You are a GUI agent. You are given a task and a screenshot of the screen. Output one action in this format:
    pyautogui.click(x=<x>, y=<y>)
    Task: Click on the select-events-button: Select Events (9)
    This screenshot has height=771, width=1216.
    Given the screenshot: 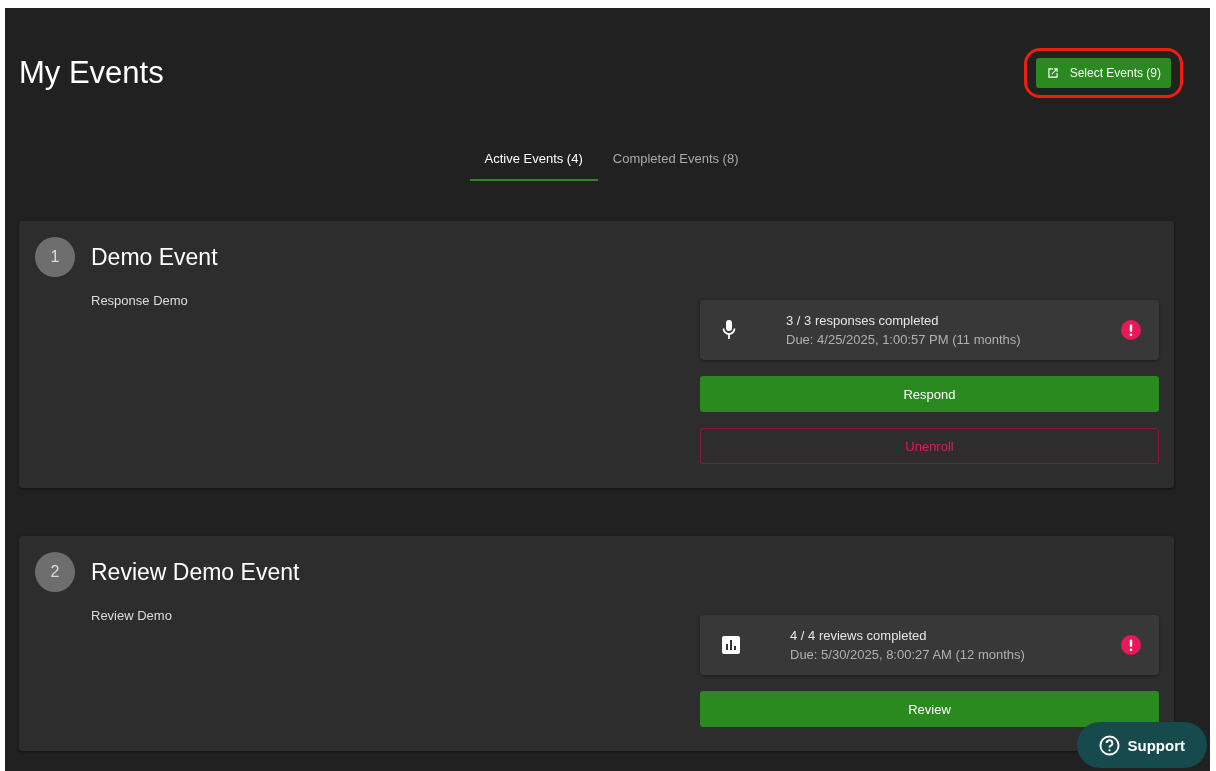 What is the action you would take?
    pyautogui.click(x=1103, y=73)
    